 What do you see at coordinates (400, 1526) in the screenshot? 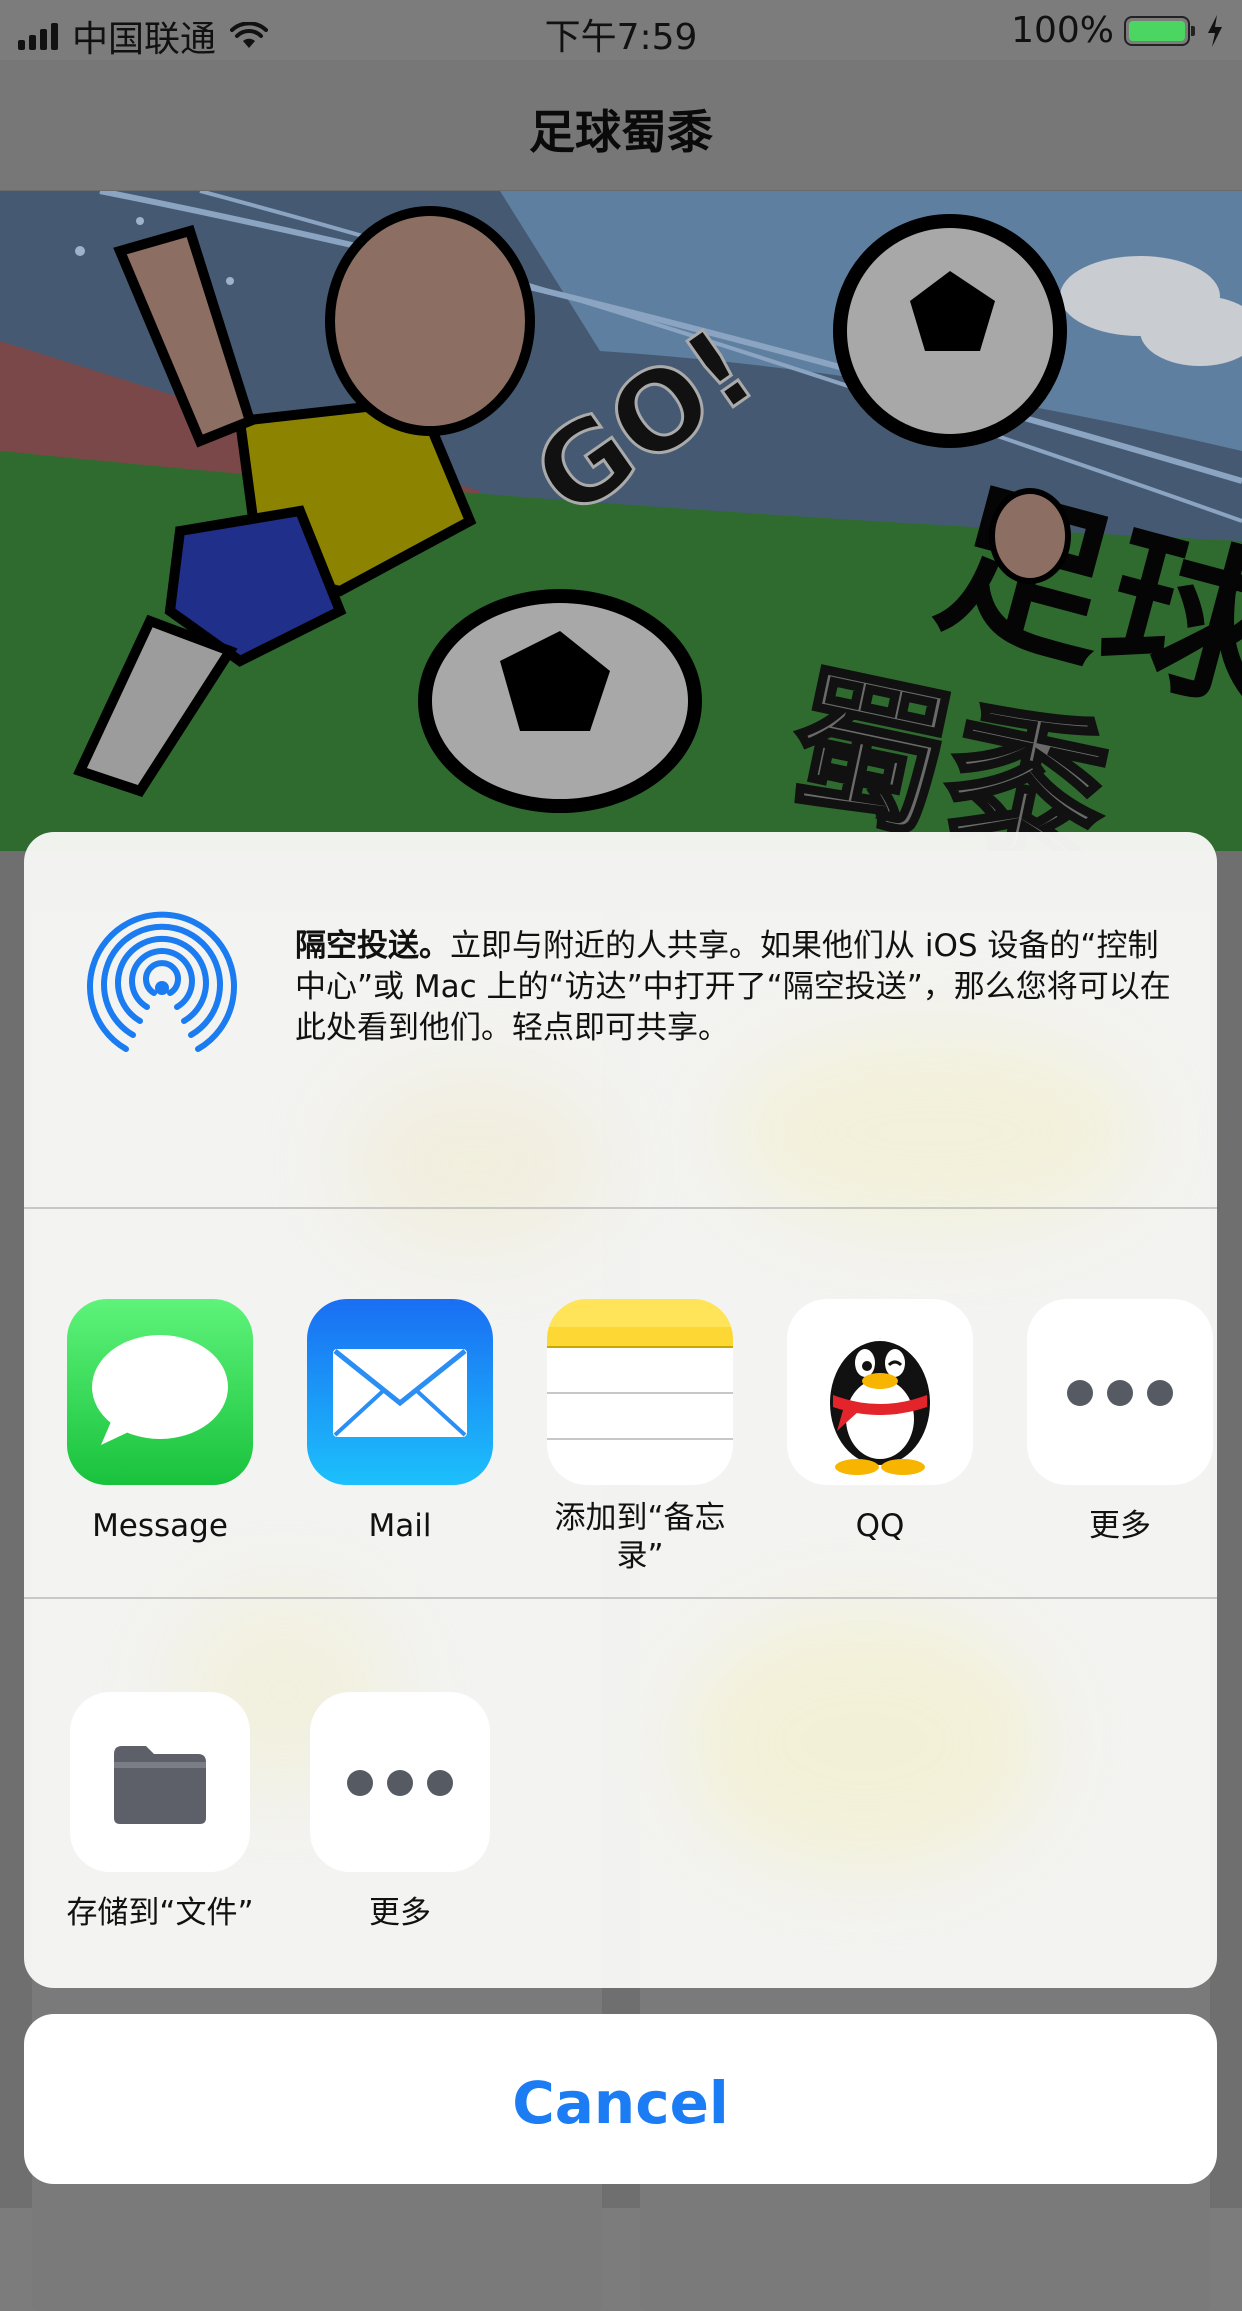
I see `share-app-label: Mail` at bounding box center [400, 1526].